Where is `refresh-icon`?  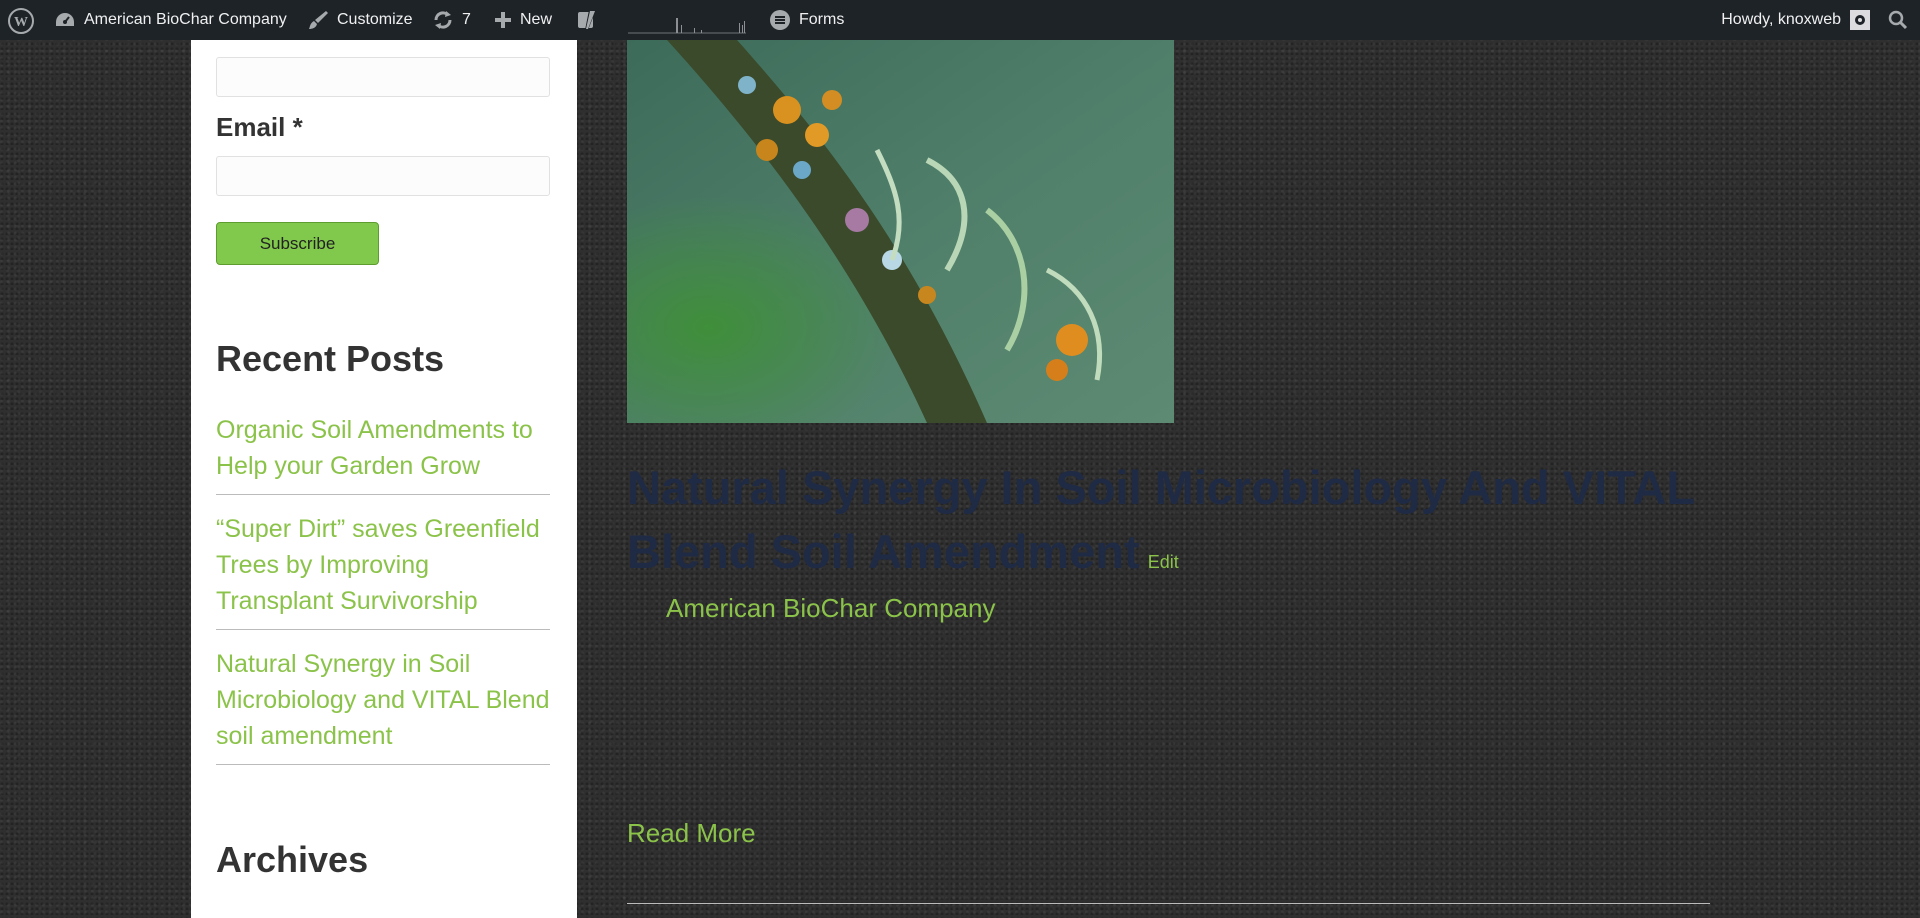 refresh-icon is located at coordinates (443, 20).